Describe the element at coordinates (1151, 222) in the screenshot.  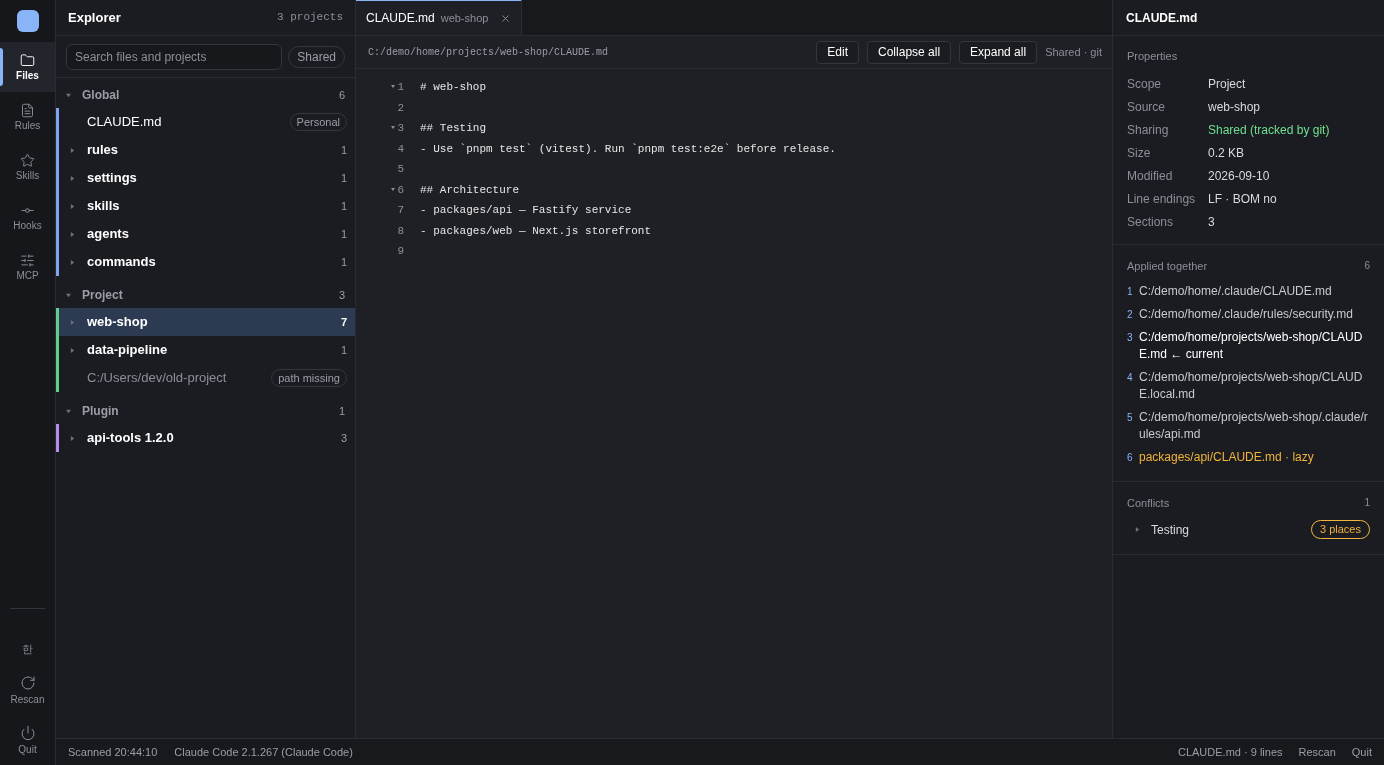
I see `property-label: Sections` at that location.